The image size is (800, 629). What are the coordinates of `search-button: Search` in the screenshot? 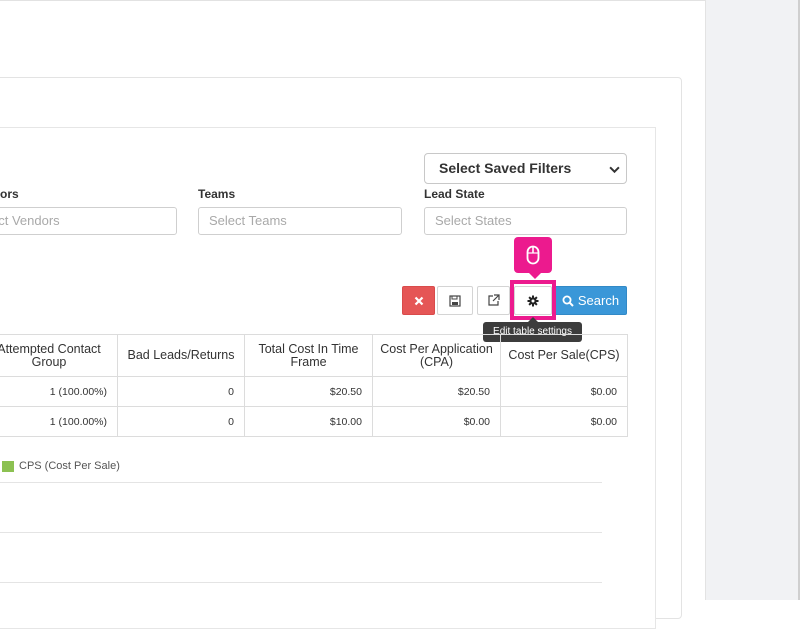 It's located at (590, 300).